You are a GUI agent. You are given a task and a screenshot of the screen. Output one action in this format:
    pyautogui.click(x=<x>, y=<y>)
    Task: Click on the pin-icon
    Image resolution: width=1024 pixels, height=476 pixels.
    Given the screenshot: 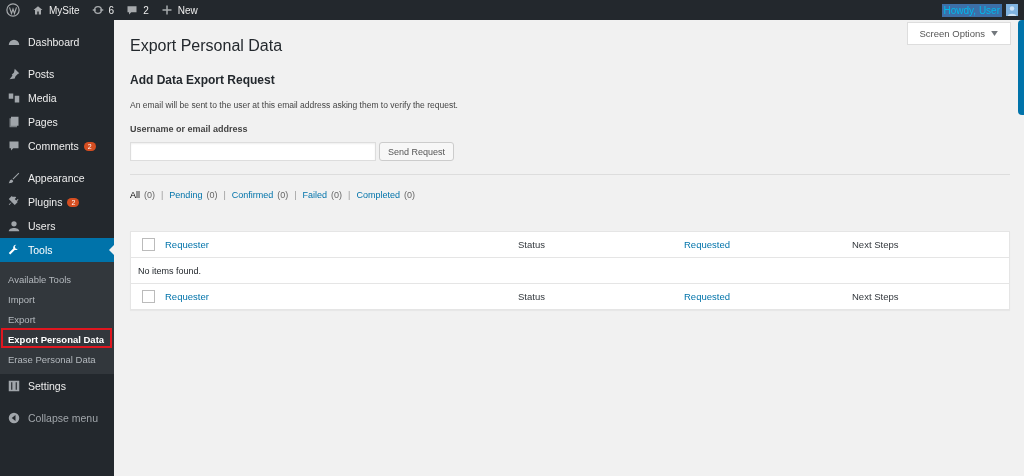 What is the action you would take?
    pyautogui.click(x=14, y=74)
    